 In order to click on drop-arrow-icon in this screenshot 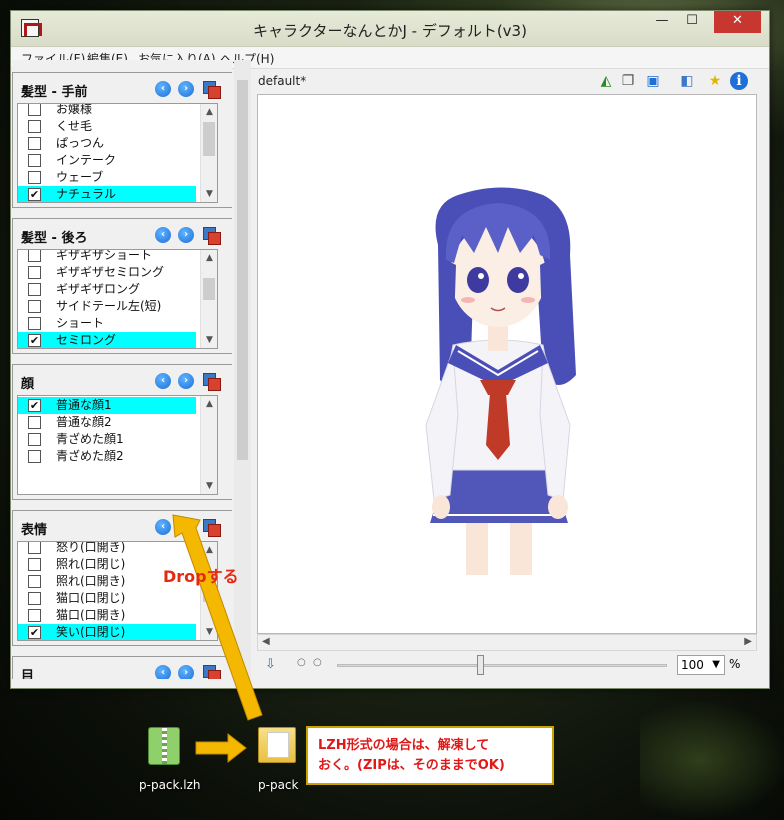, I will do `click(217, 617)`.